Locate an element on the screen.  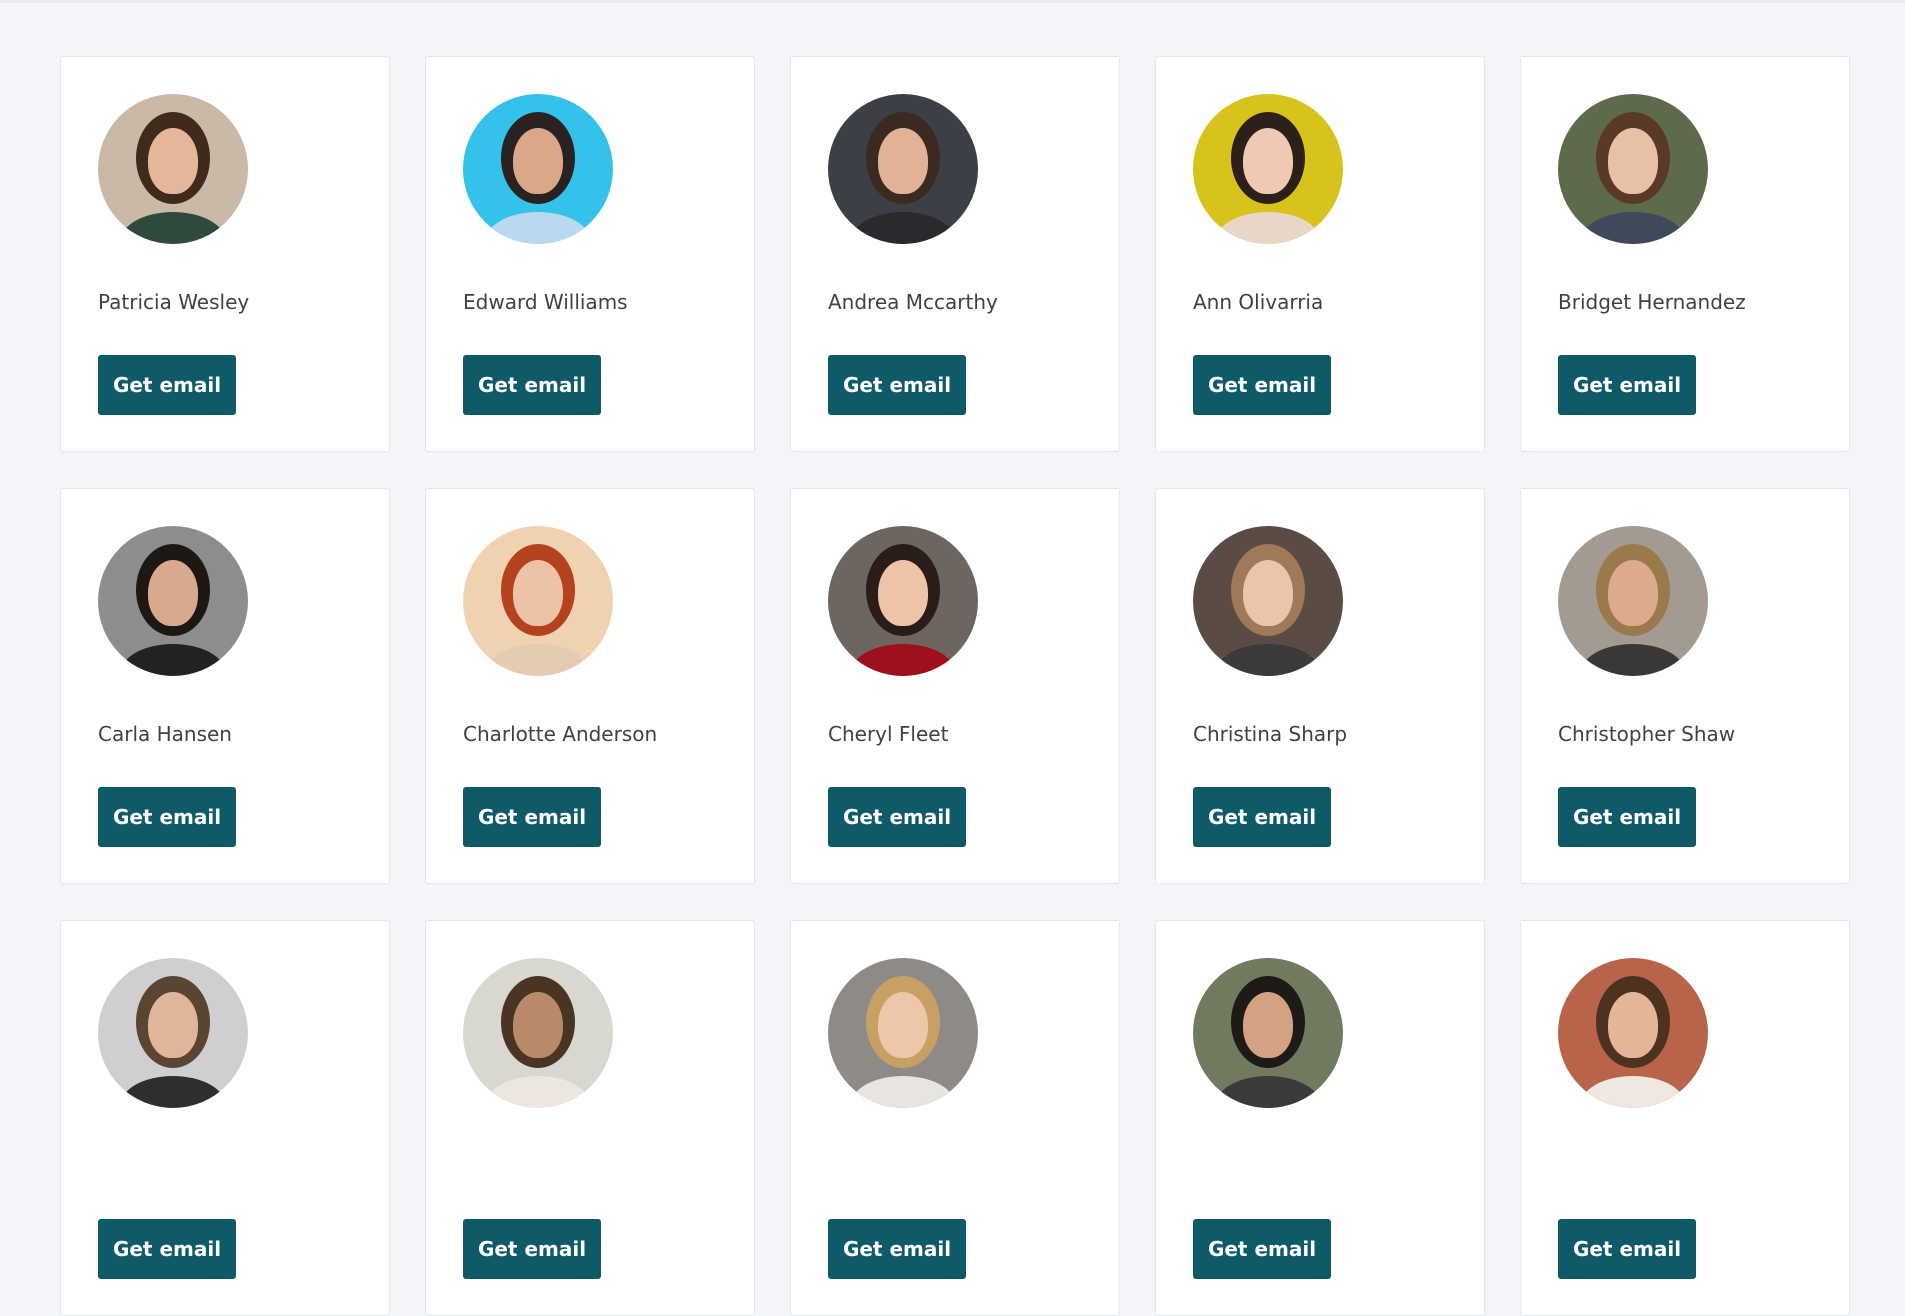
profile-card: Edward Williams Get email is located at coordinates (590, 254).